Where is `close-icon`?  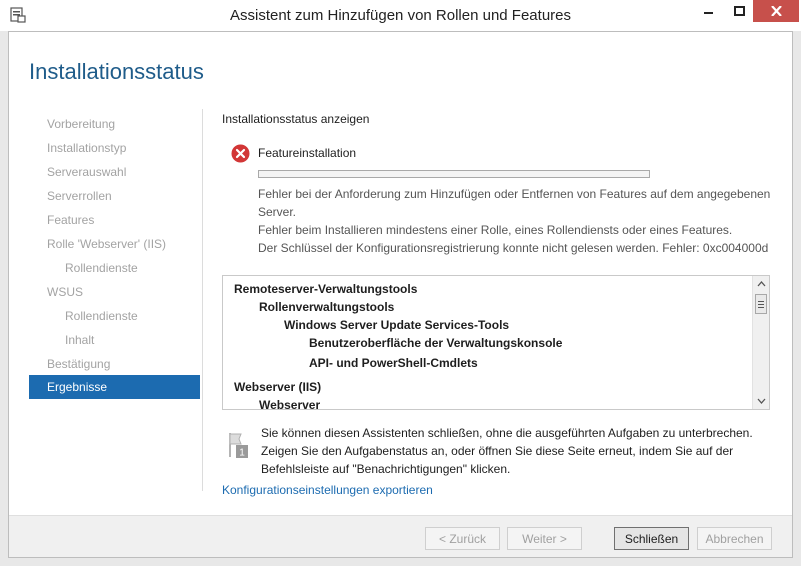
close-icon is located at coordinates (776, 11).